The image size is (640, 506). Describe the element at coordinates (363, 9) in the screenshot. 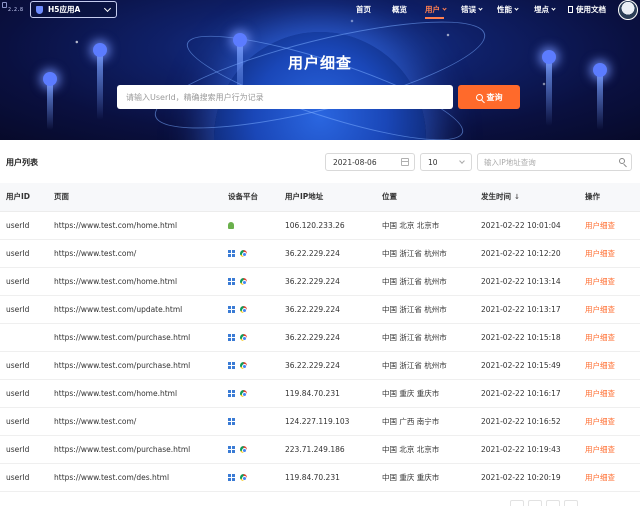

I see `nav-item-home: 首页` at that location.